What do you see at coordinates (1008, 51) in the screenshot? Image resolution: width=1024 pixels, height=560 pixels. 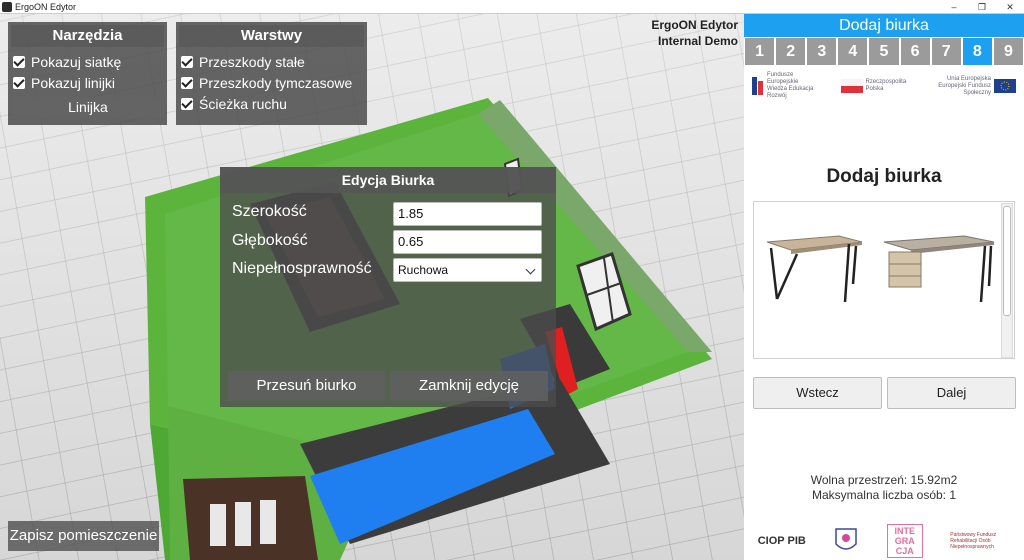 I see `step-tab-9: 9` at bounding box center [1008, 51].